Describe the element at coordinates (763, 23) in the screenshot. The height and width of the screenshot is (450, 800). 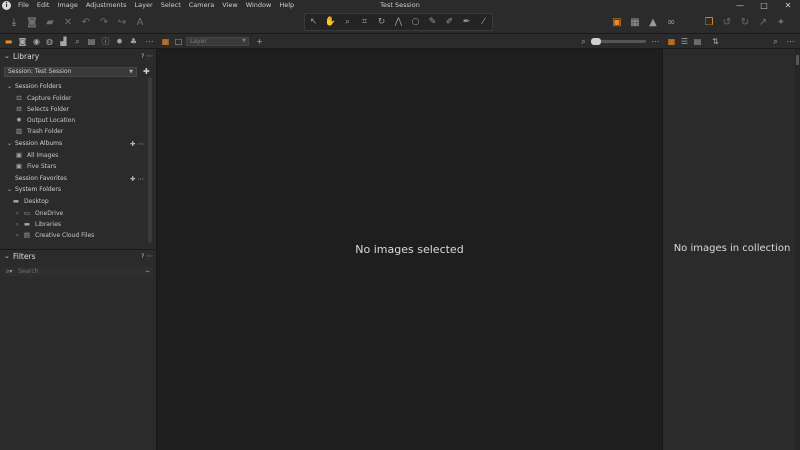
I see `expand-icon: ↗` at that location.